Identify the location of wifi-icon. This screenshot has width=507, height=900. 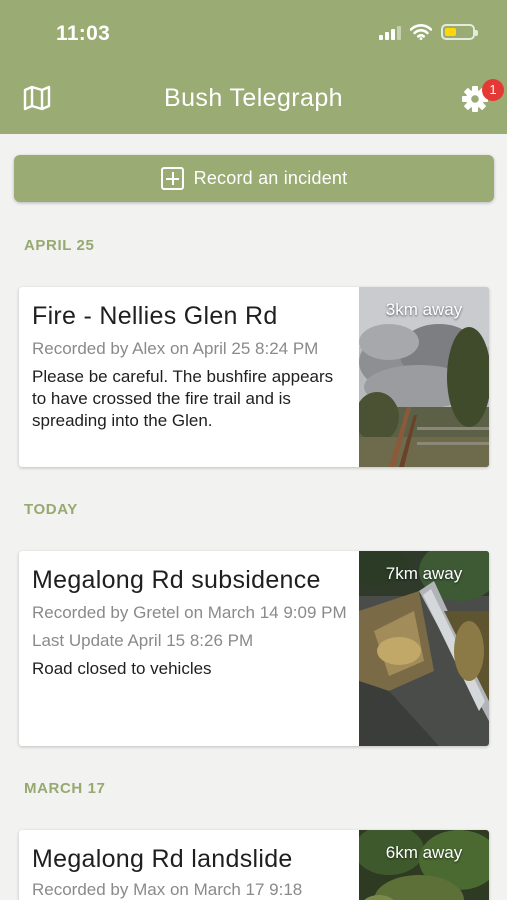
(421, 32).